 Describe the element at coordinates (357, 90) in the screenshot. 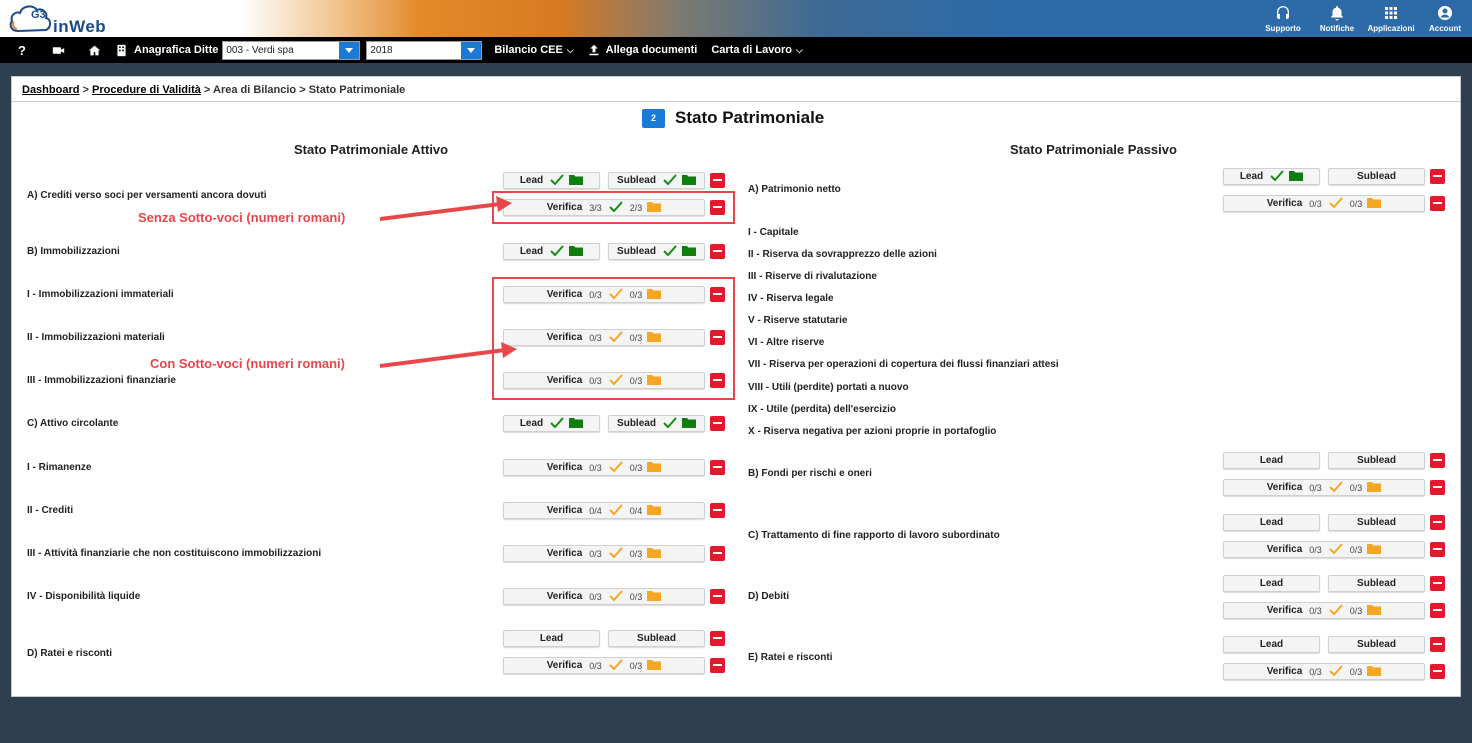

I see `breadcrumb-current: Stato Patrimoniale` at that location.